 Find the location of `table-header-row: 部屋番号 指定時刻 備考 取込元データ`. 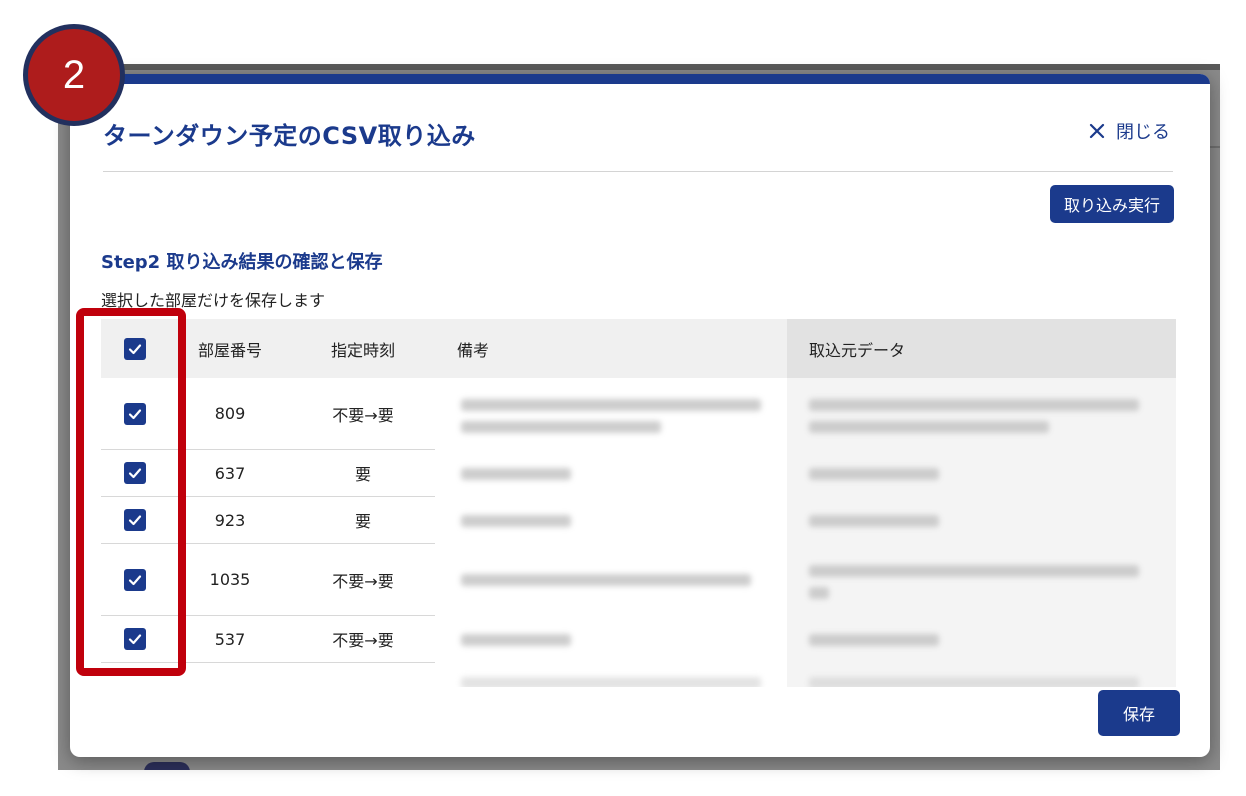

table-header-row: 部屋番号 指定時刻 備考 取込元データ is located at coordinates (638, 348).